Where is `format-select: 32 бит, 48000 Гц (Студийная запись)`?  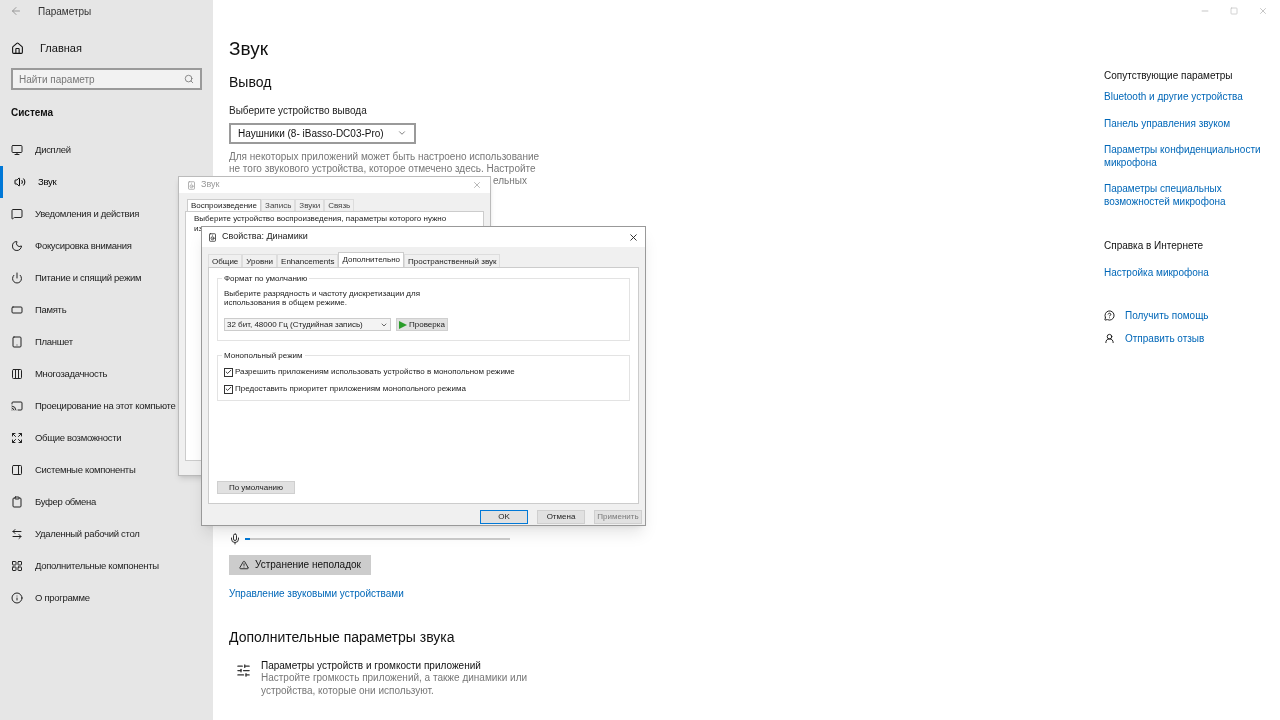
format-select: 32 бит, 48000 Гц (Студийная запись) is located at coordinates (307, 324).